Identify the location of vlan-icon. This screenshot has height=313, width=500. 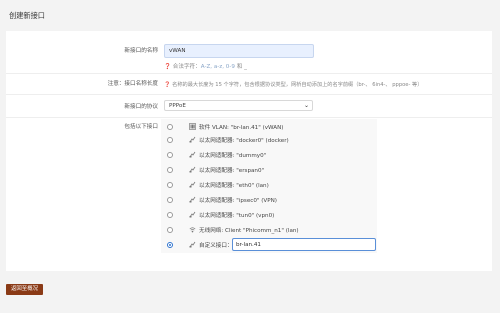
(192, 126).